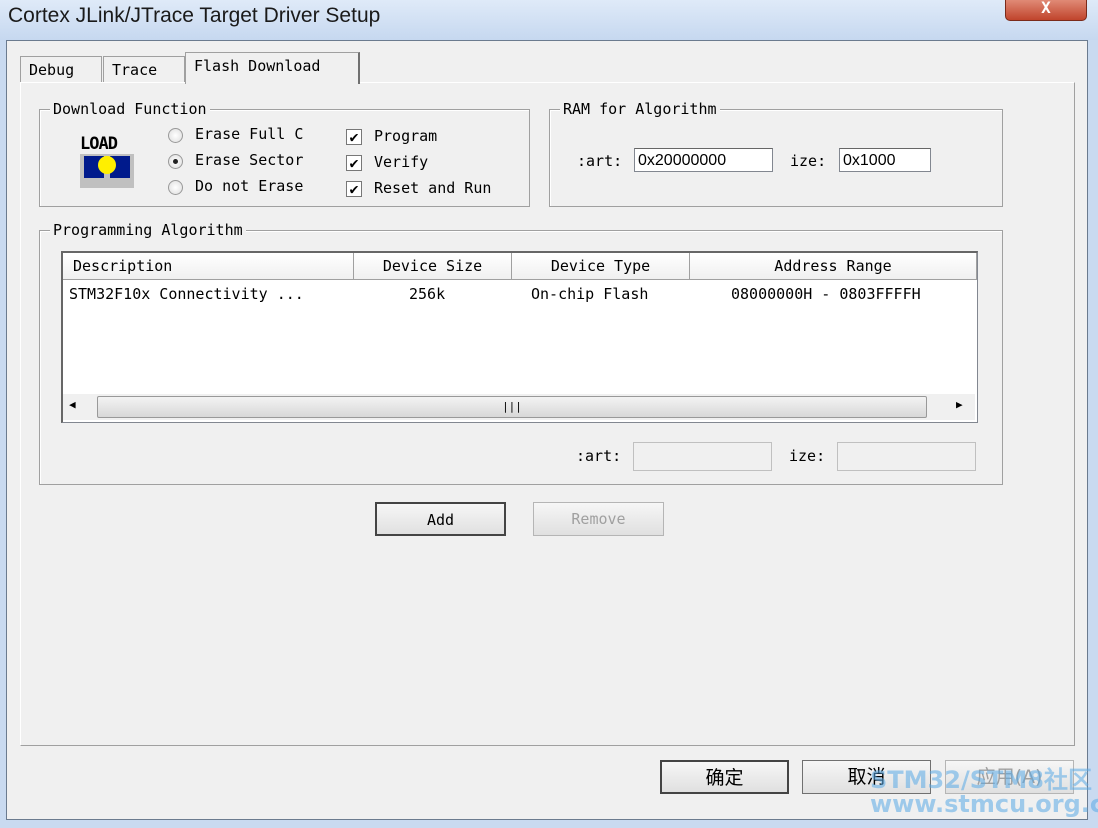 The image size is (1098, 828). What do you see at coordinates (175, 187) in the screenshot?
I see `do-not-erase-radio` at bounding box center [175, 187].